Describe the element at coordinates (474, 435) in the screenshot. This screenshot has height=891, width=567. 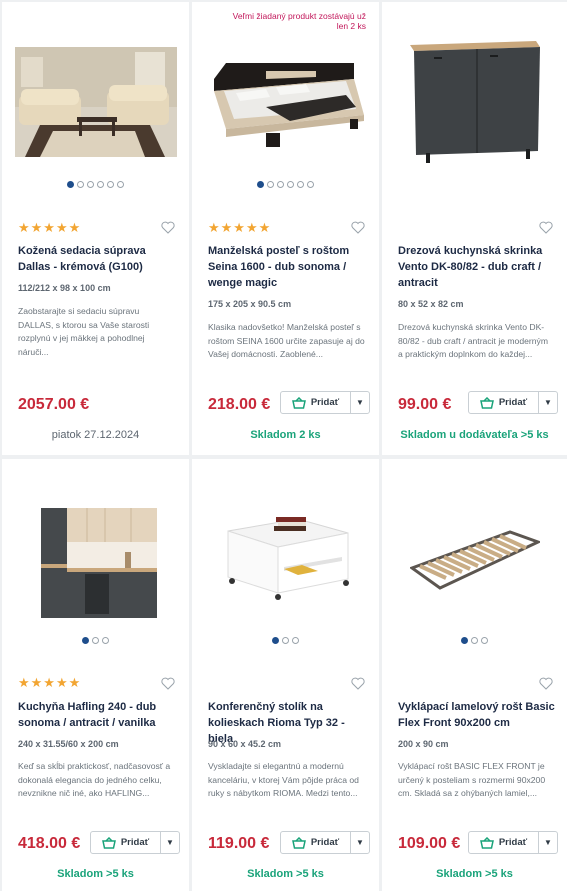
I see `stock-status: Skladom u dodávateľa >5 ks` at that location.